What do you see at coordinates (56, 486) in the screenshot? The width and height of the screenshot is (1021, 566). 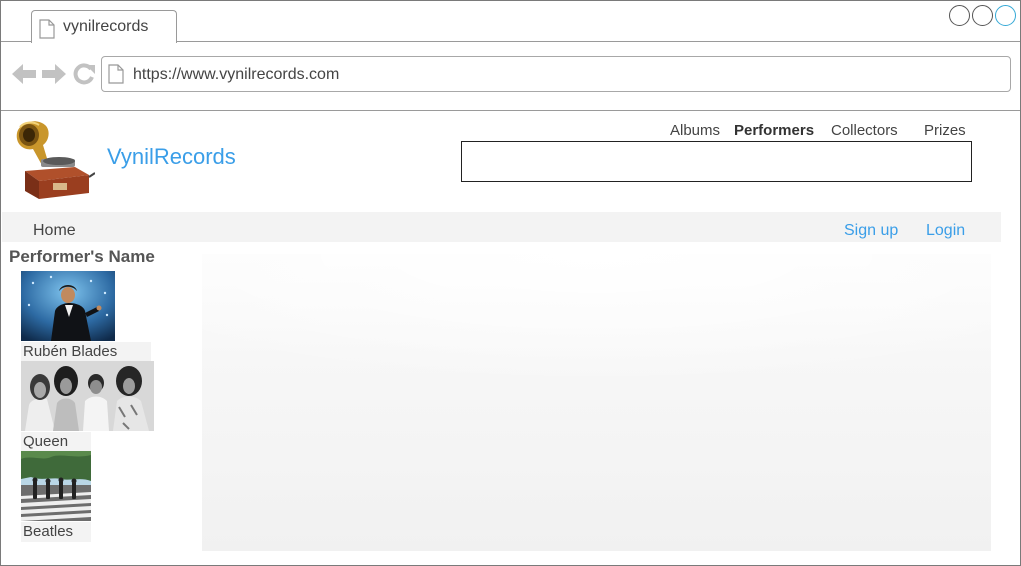 I see `performer-photo-beatles` at bounding box center [56, 486].